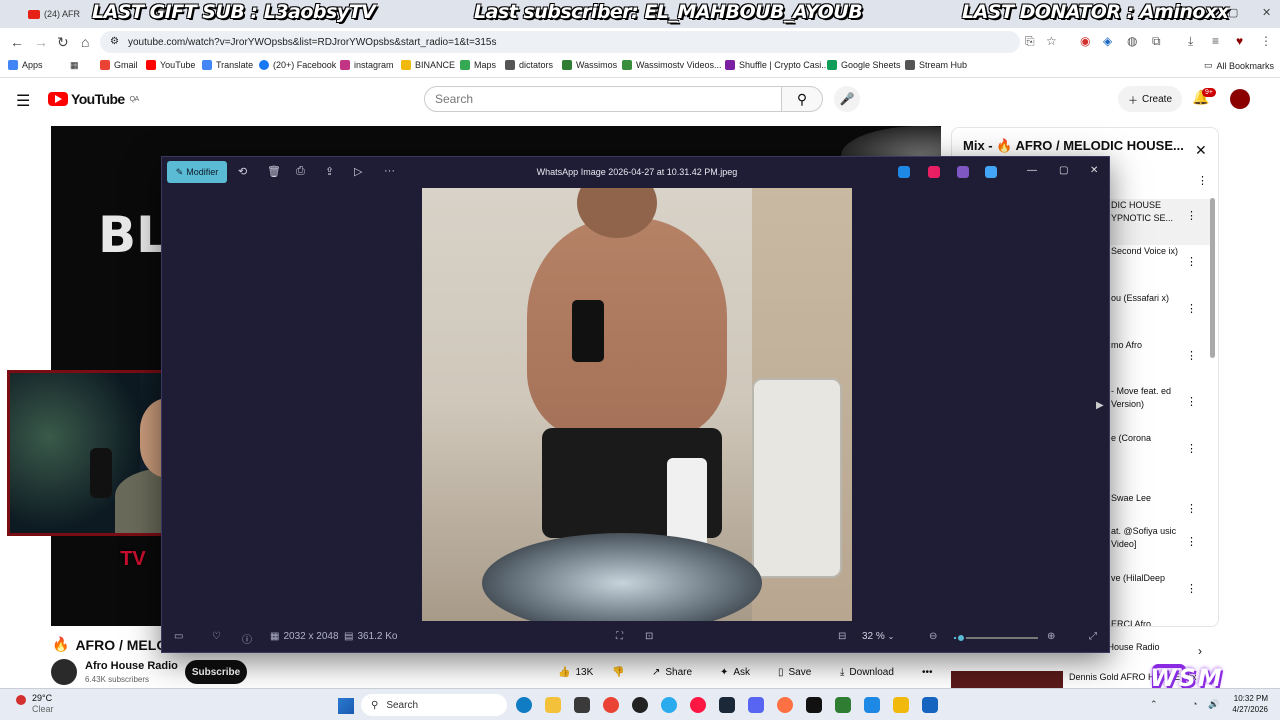 The image size is (1280, 720). I want to click on extension-icon: ◉, so click(1085, 41).